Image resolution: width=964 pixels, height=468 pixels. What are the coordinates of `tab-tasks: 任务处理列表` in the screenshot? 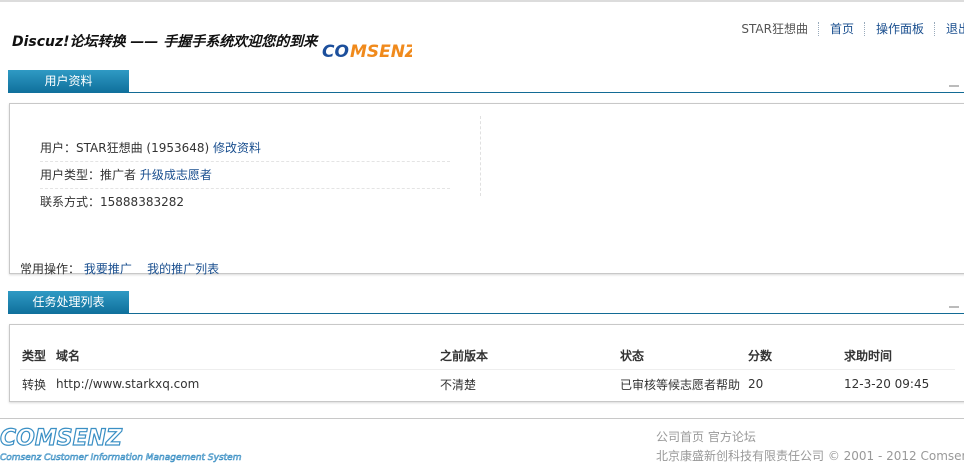 It's located at (68, 302).